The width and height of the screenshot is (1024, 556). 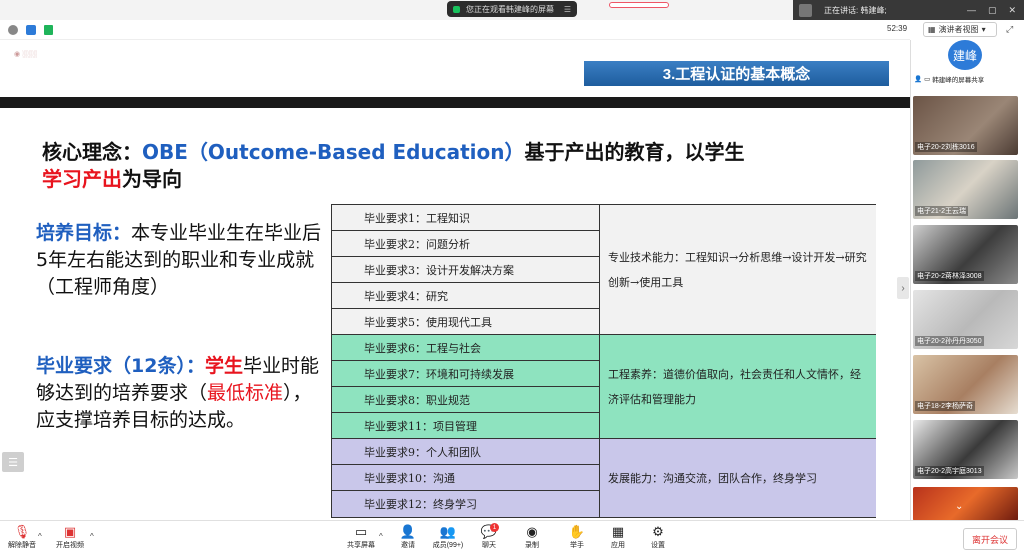 I want to click on host-caption: 👤 ▭ 韩建峰的屏幕共享, so click(x=967, y=79).